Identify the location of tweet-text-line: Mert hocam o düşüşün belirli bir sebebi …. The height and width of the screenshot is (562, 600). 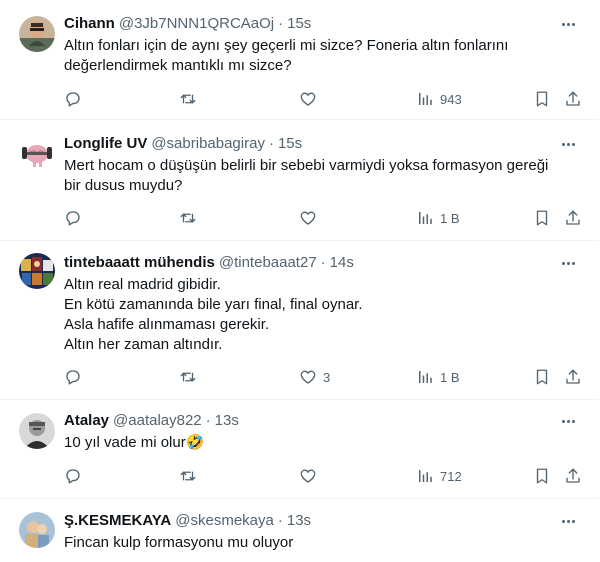
(306, 165).